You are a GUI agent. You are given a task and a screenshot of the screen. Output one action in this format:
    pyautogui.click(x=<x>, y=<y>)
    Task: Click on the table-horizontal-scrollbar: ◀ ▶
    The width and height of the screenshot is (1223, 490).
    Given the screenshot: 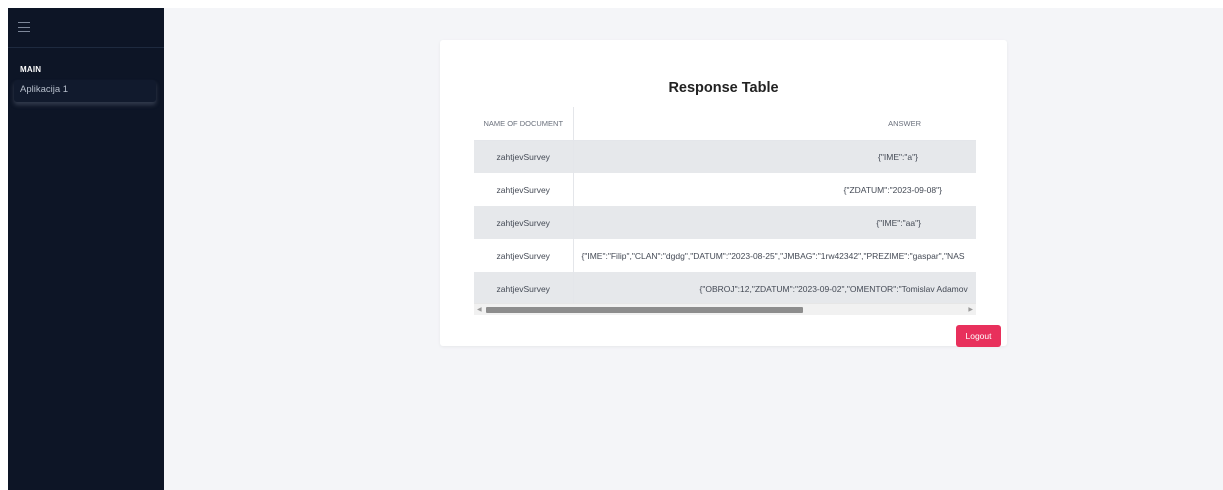 What is the action you would take?
    pyautogui.click(x=725, y=309)
    